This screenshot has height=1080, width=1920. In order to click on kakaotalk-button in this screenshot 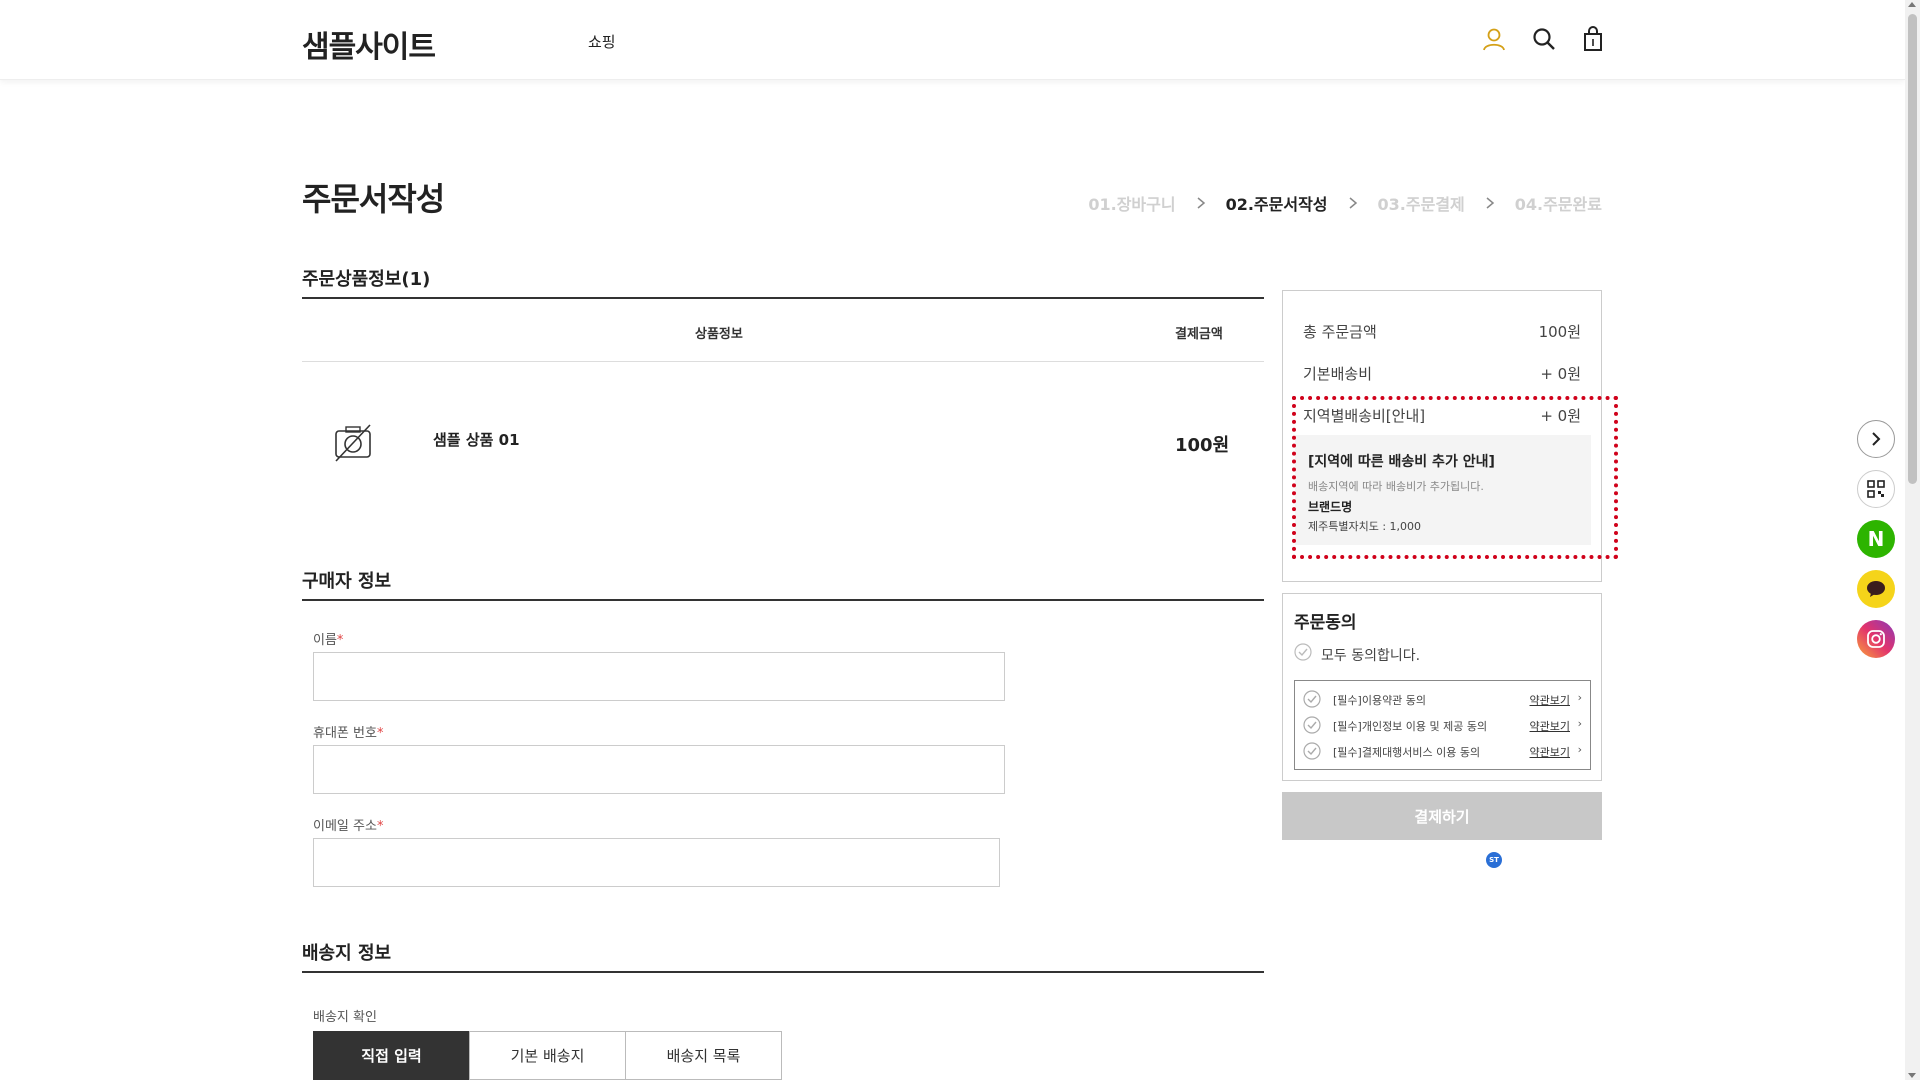, I will do `click(1876, 589)`.